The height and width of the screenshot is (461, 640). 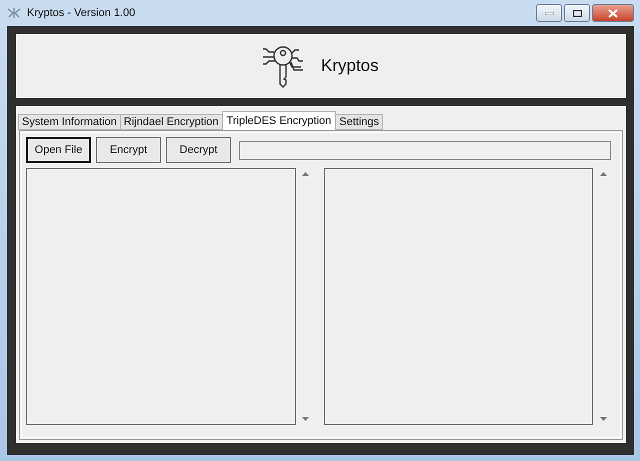 I want to click on close-button, so click(x=613, y=13).